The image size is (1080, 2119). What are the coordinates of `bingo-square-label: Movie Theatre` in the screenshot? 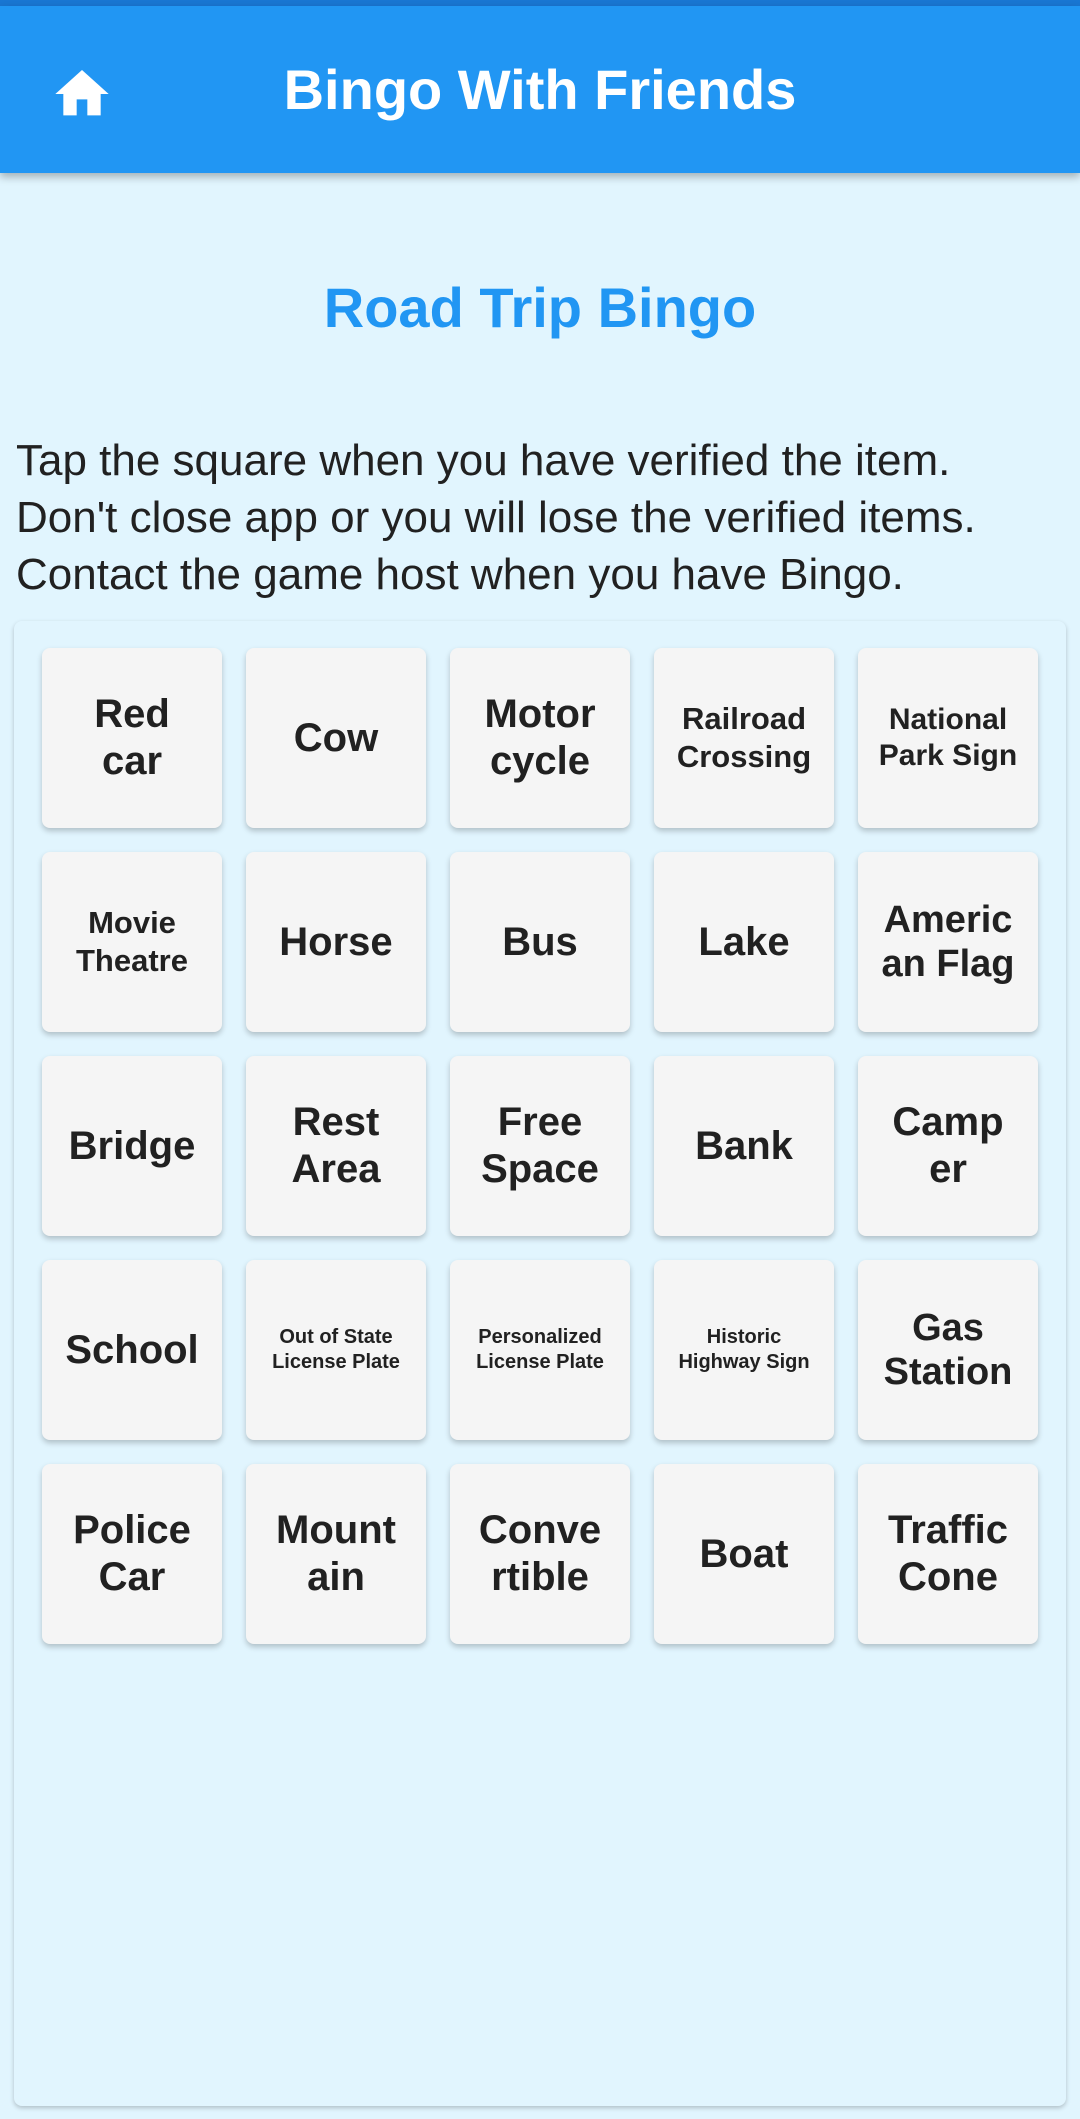 It's located at (132, 942).